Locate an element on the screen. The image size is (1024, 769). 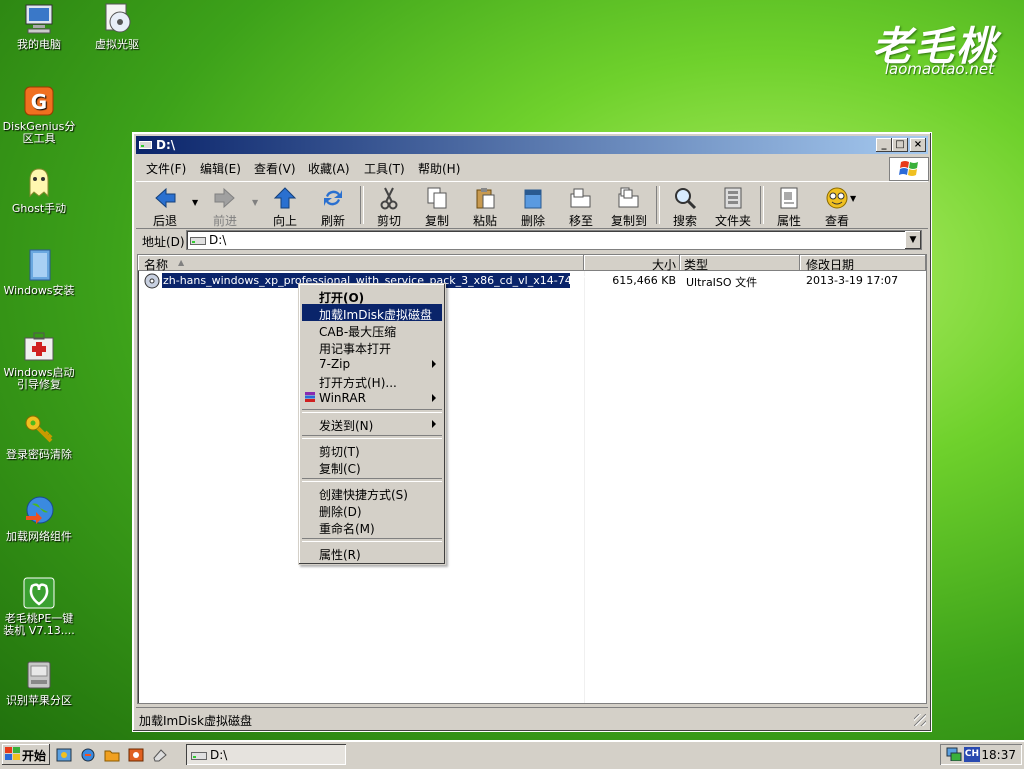
paste-button: 粘贴 is located at coordinates (485, 206).